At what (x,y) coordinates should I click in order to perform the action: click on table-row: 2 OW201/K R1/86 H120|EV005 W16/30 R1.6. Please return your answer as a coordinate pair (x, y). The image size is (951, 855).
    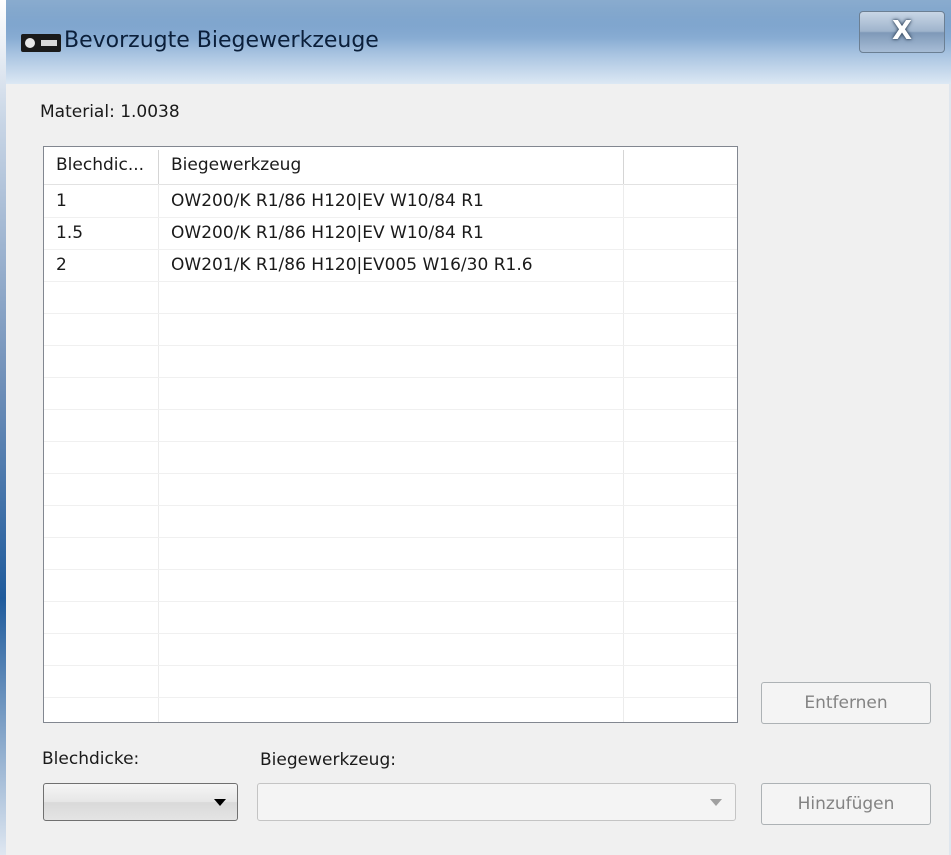
    Looking at the image, I should click on (390, 265).